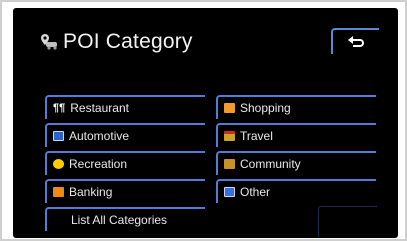  What do you see at coordinates (347, 221) in the screenshot?
I see `decorative-frame` at bounding box center [347, 221].